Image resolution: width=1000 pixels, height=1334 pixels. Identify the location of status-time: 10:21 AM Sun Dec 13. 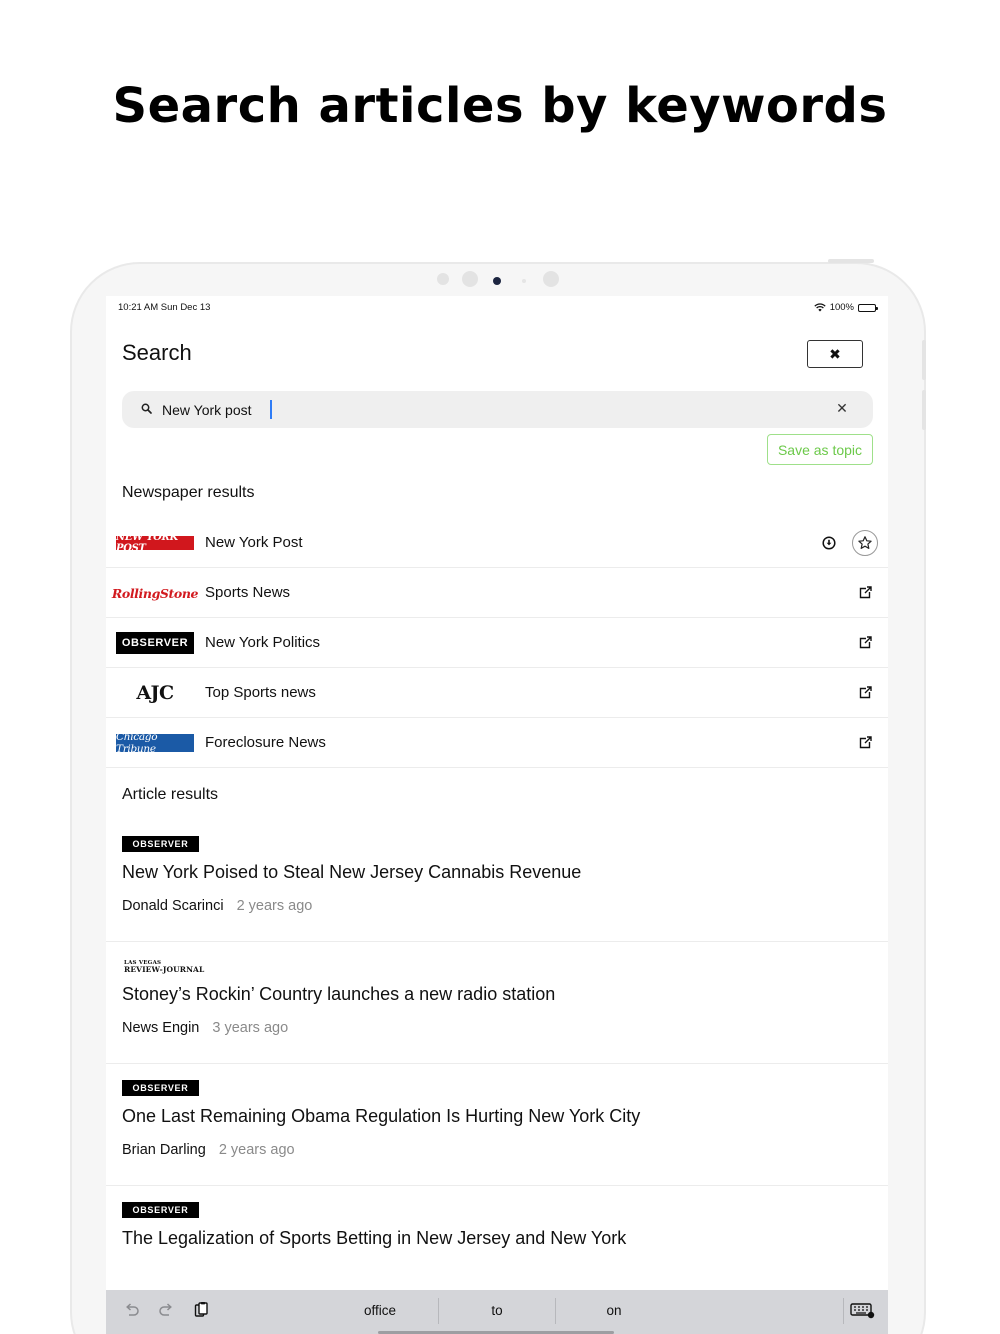
(164, 307).